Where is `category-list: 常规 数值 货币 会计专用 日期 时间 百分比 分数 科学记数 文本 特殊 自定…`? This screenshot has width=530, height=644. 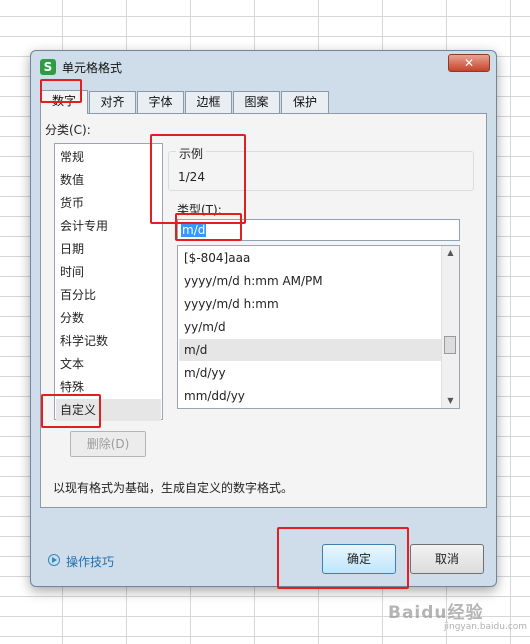 category-list: 常规 数值 货币 会计专用 日期 时间 百分比 分数 科学记数 文本 特殊 自定… is located at coordinates (108, 282).